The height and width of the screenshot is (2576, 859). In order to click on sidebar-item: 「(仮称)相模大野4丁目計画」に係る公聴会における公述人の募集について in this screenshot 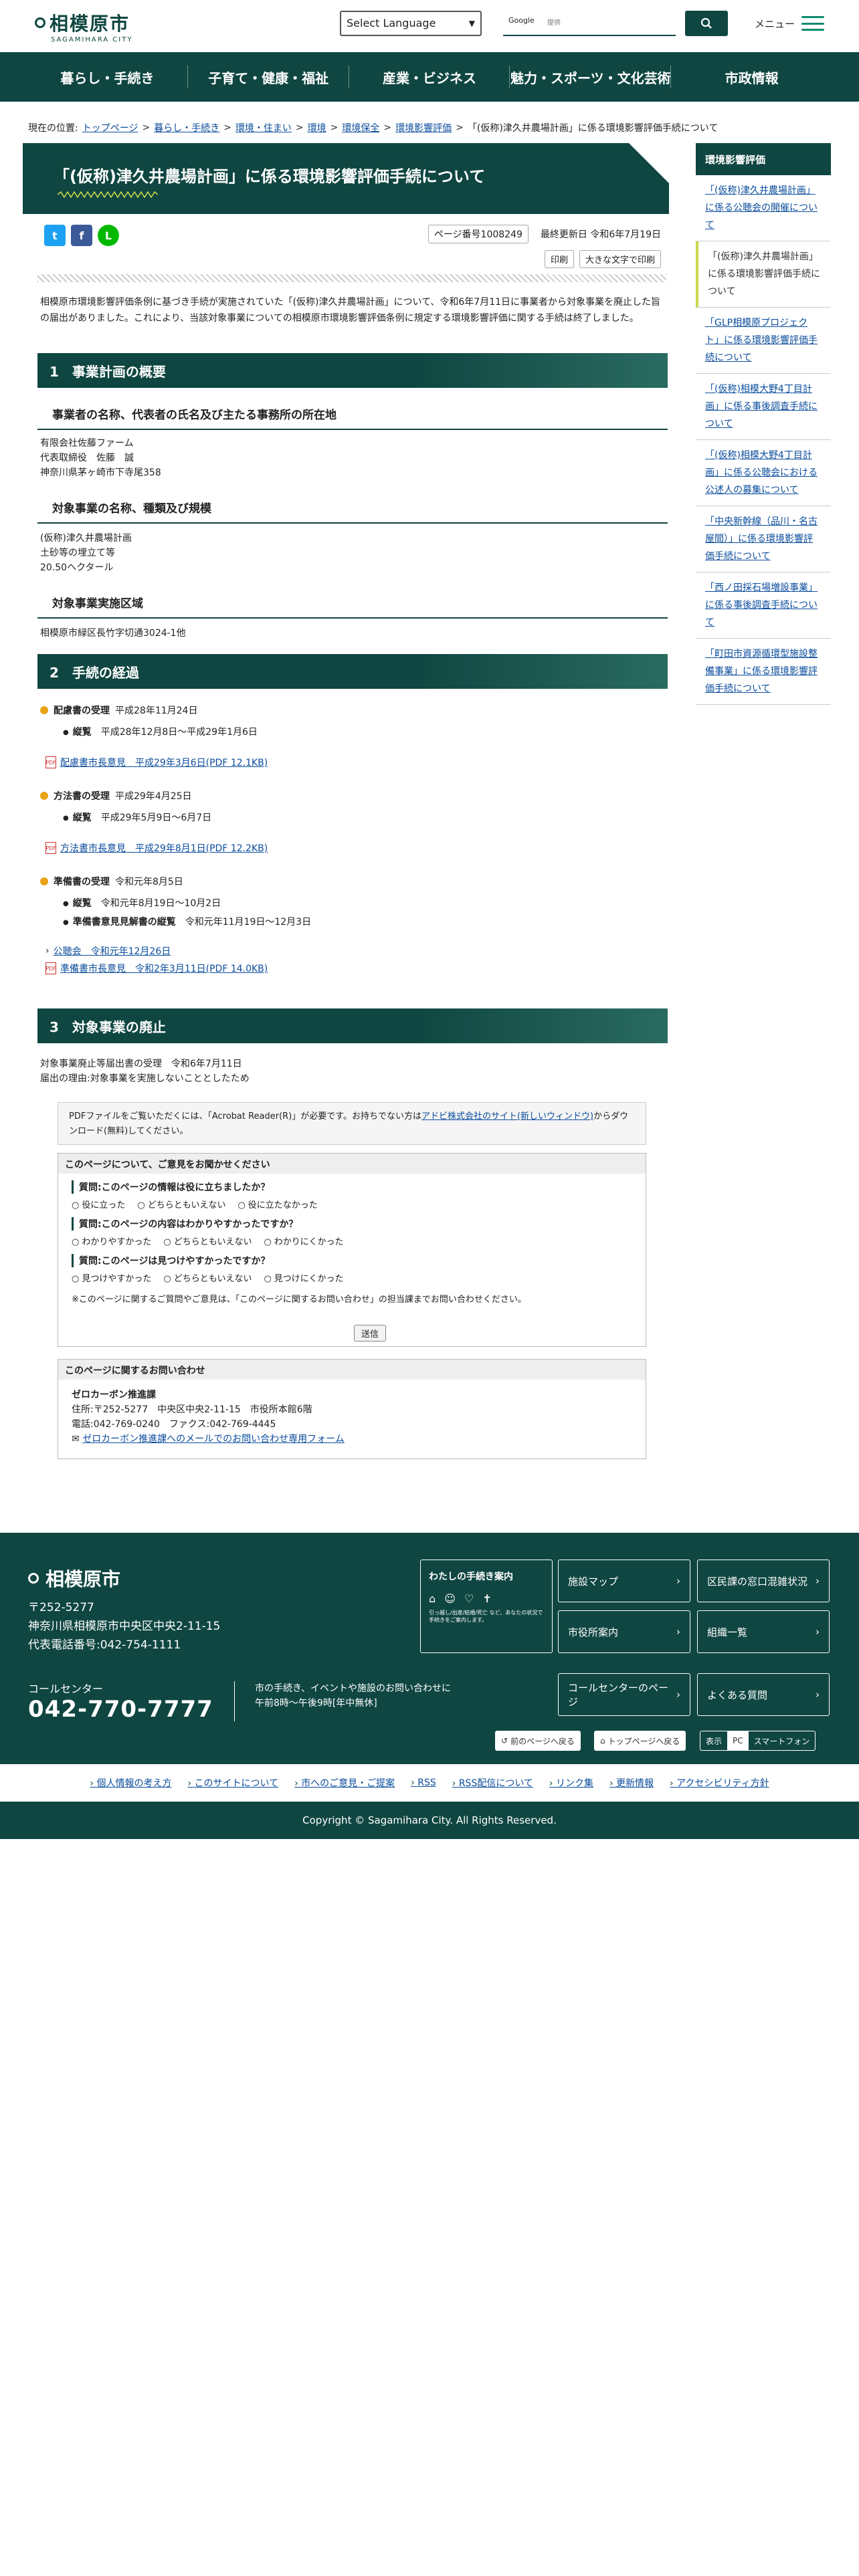, I will do `click(764, 473)`.